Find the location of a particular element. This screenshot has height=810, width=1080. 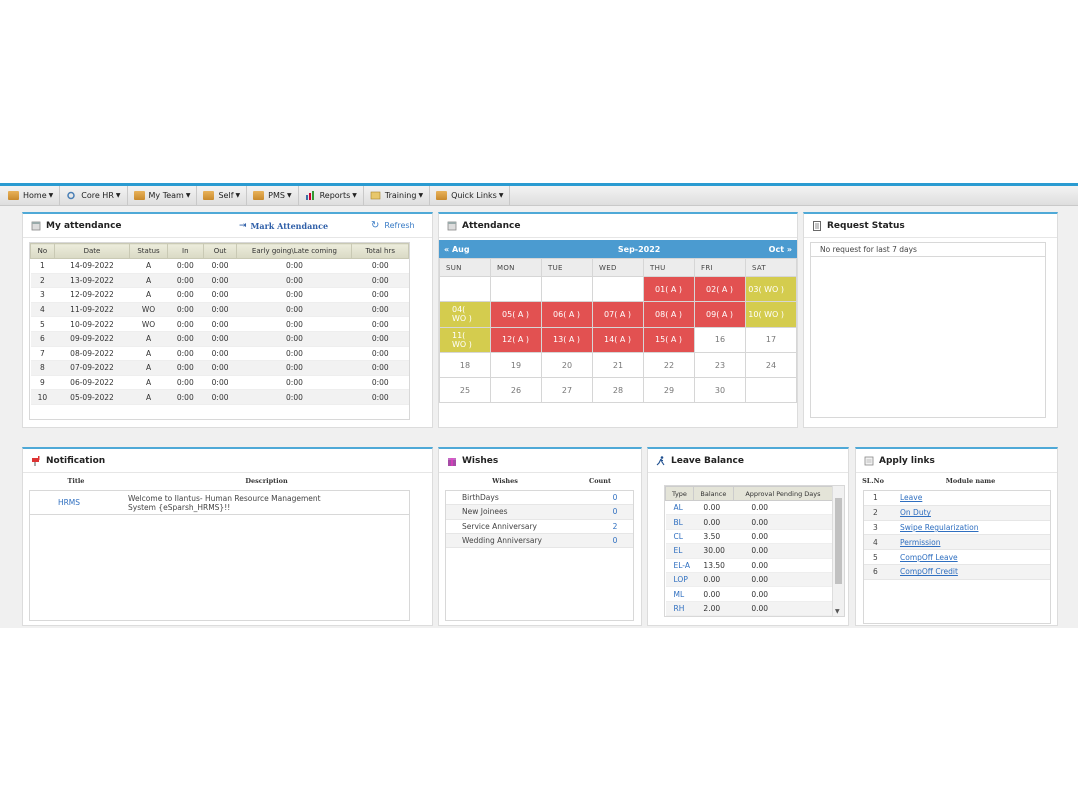

calendar-day: 22 is located at coordinates (669, 365).